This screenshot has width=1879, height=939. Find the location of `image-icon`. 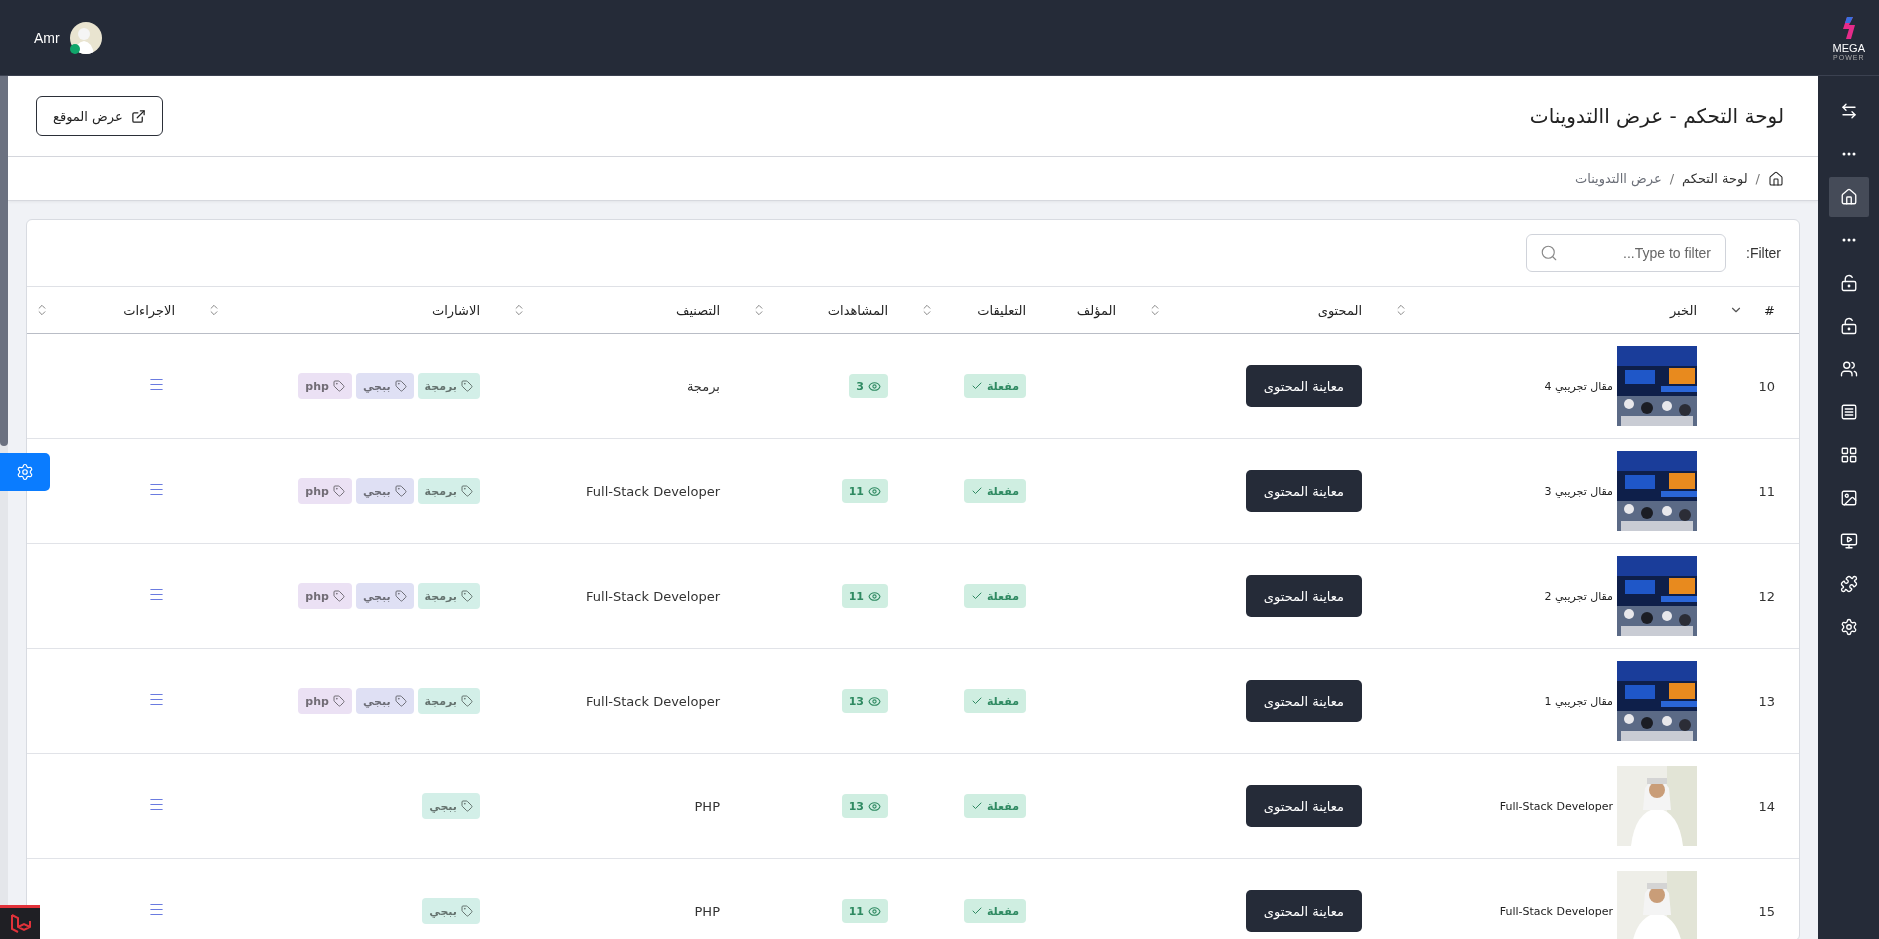

image-icon is located at coordinates (1848, 498).